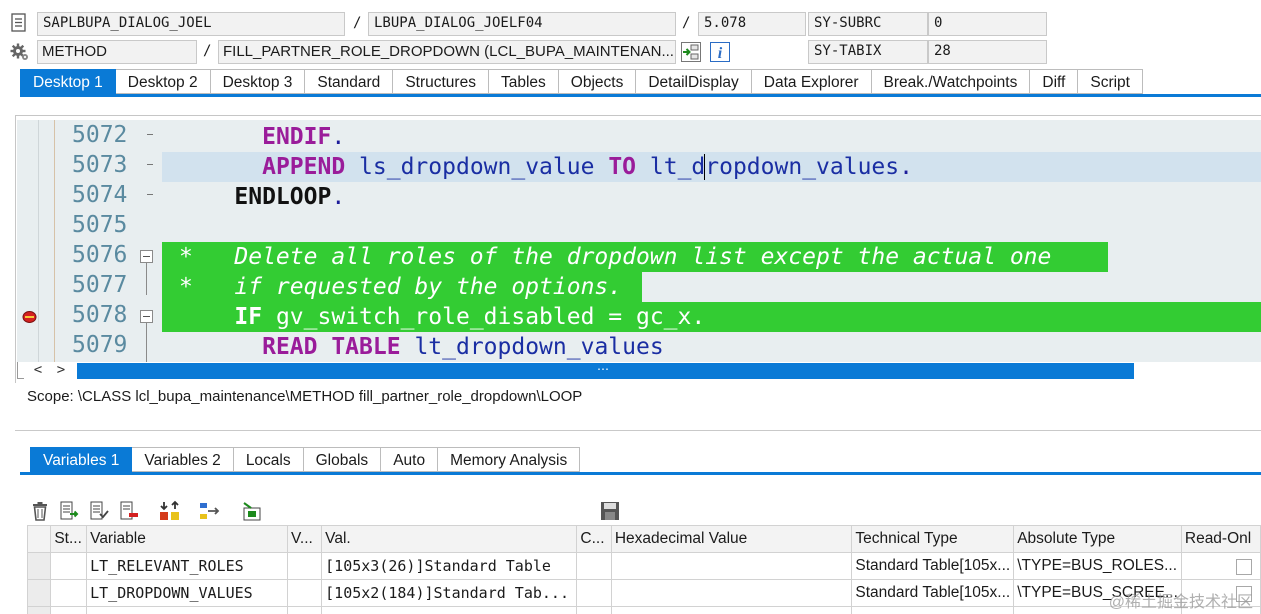 This screenshot has height=614, width=1261. I want to click on column-header: Technical Type, so click(933, 539).